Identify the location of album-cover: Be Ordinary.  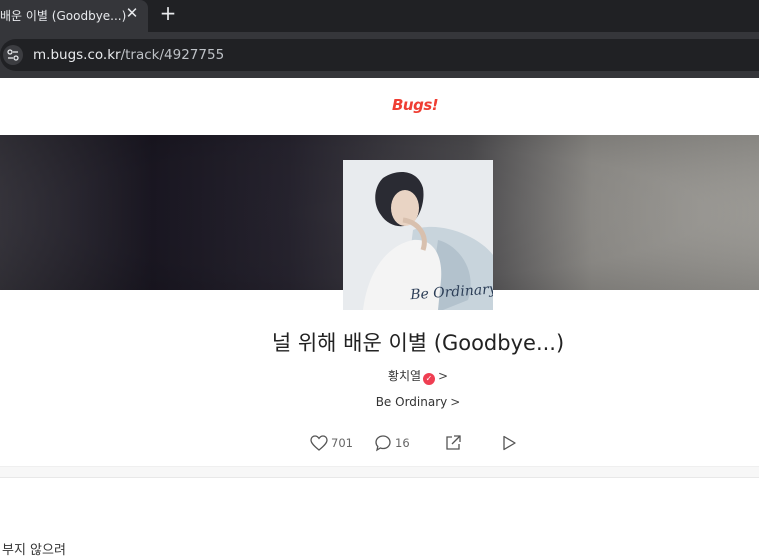
(418, 235).